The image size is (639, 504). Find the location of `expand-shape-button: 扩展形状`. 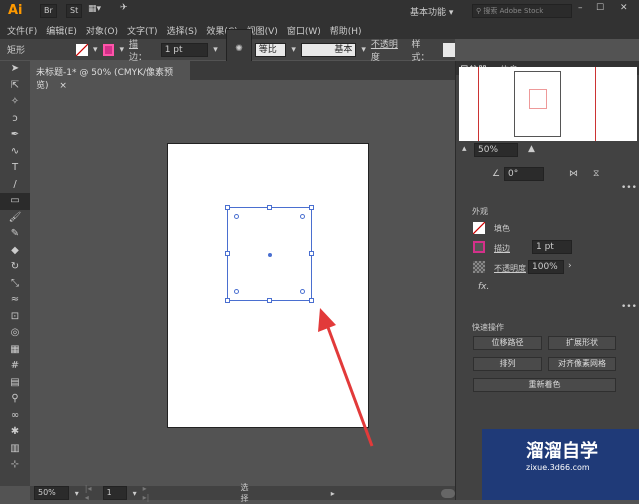

expand-shape-button: 扩展形状 is located at coordinates (582, 343).